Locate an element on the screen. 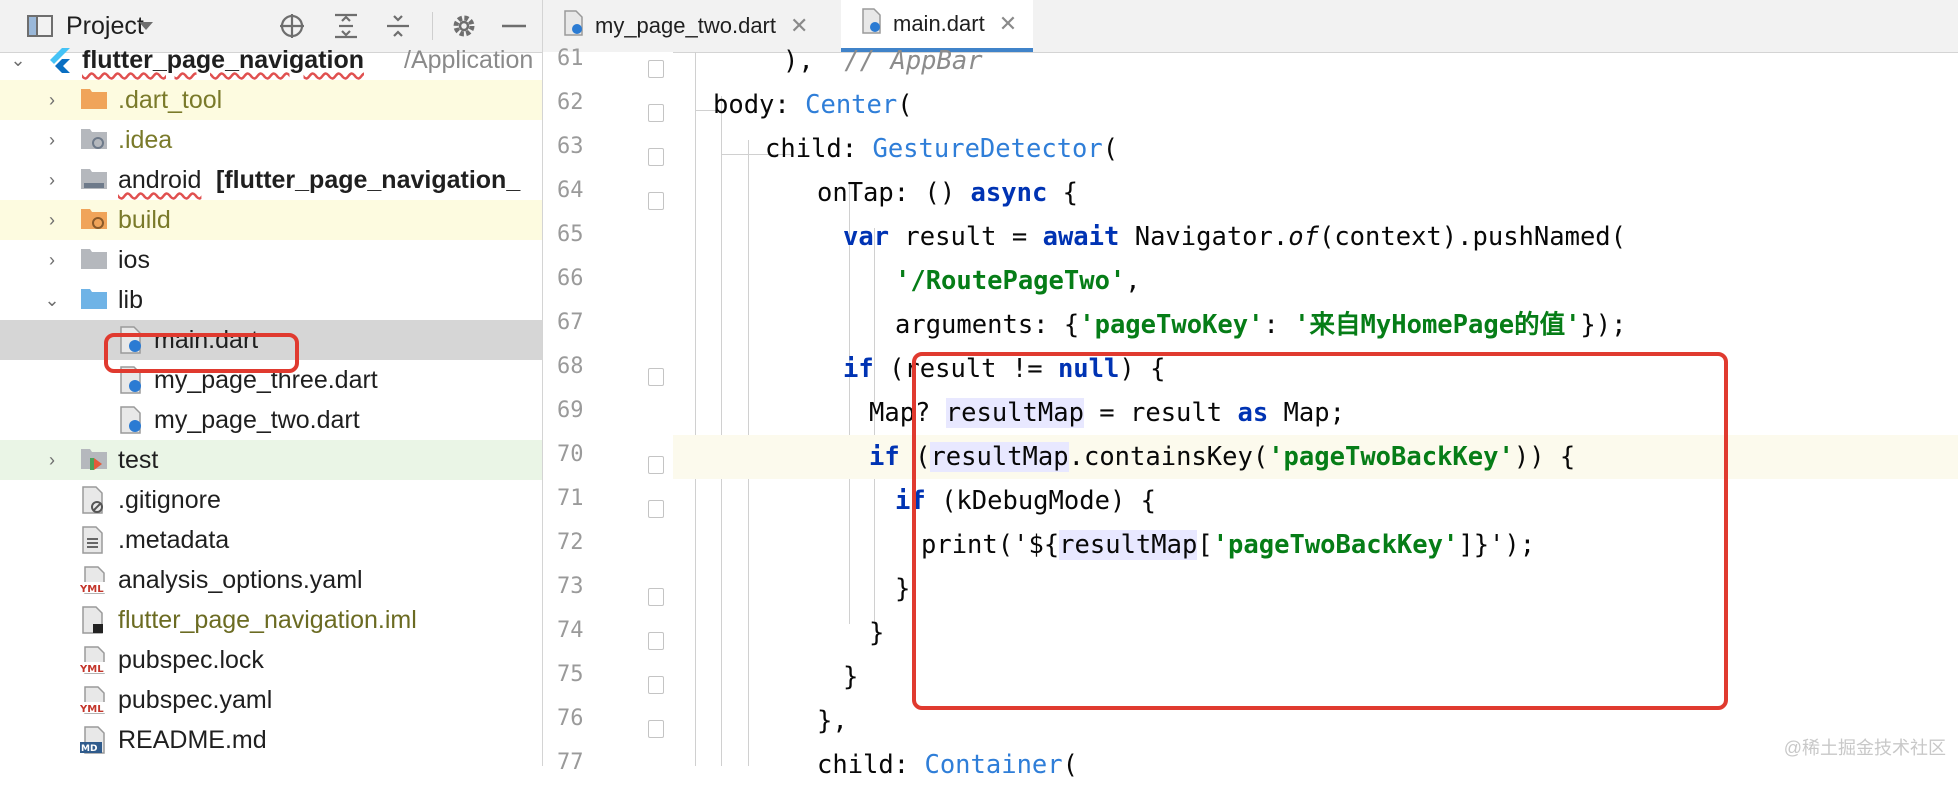  tree-item-dart-tool: › .dart_tool is located at coordinates (271, 100).